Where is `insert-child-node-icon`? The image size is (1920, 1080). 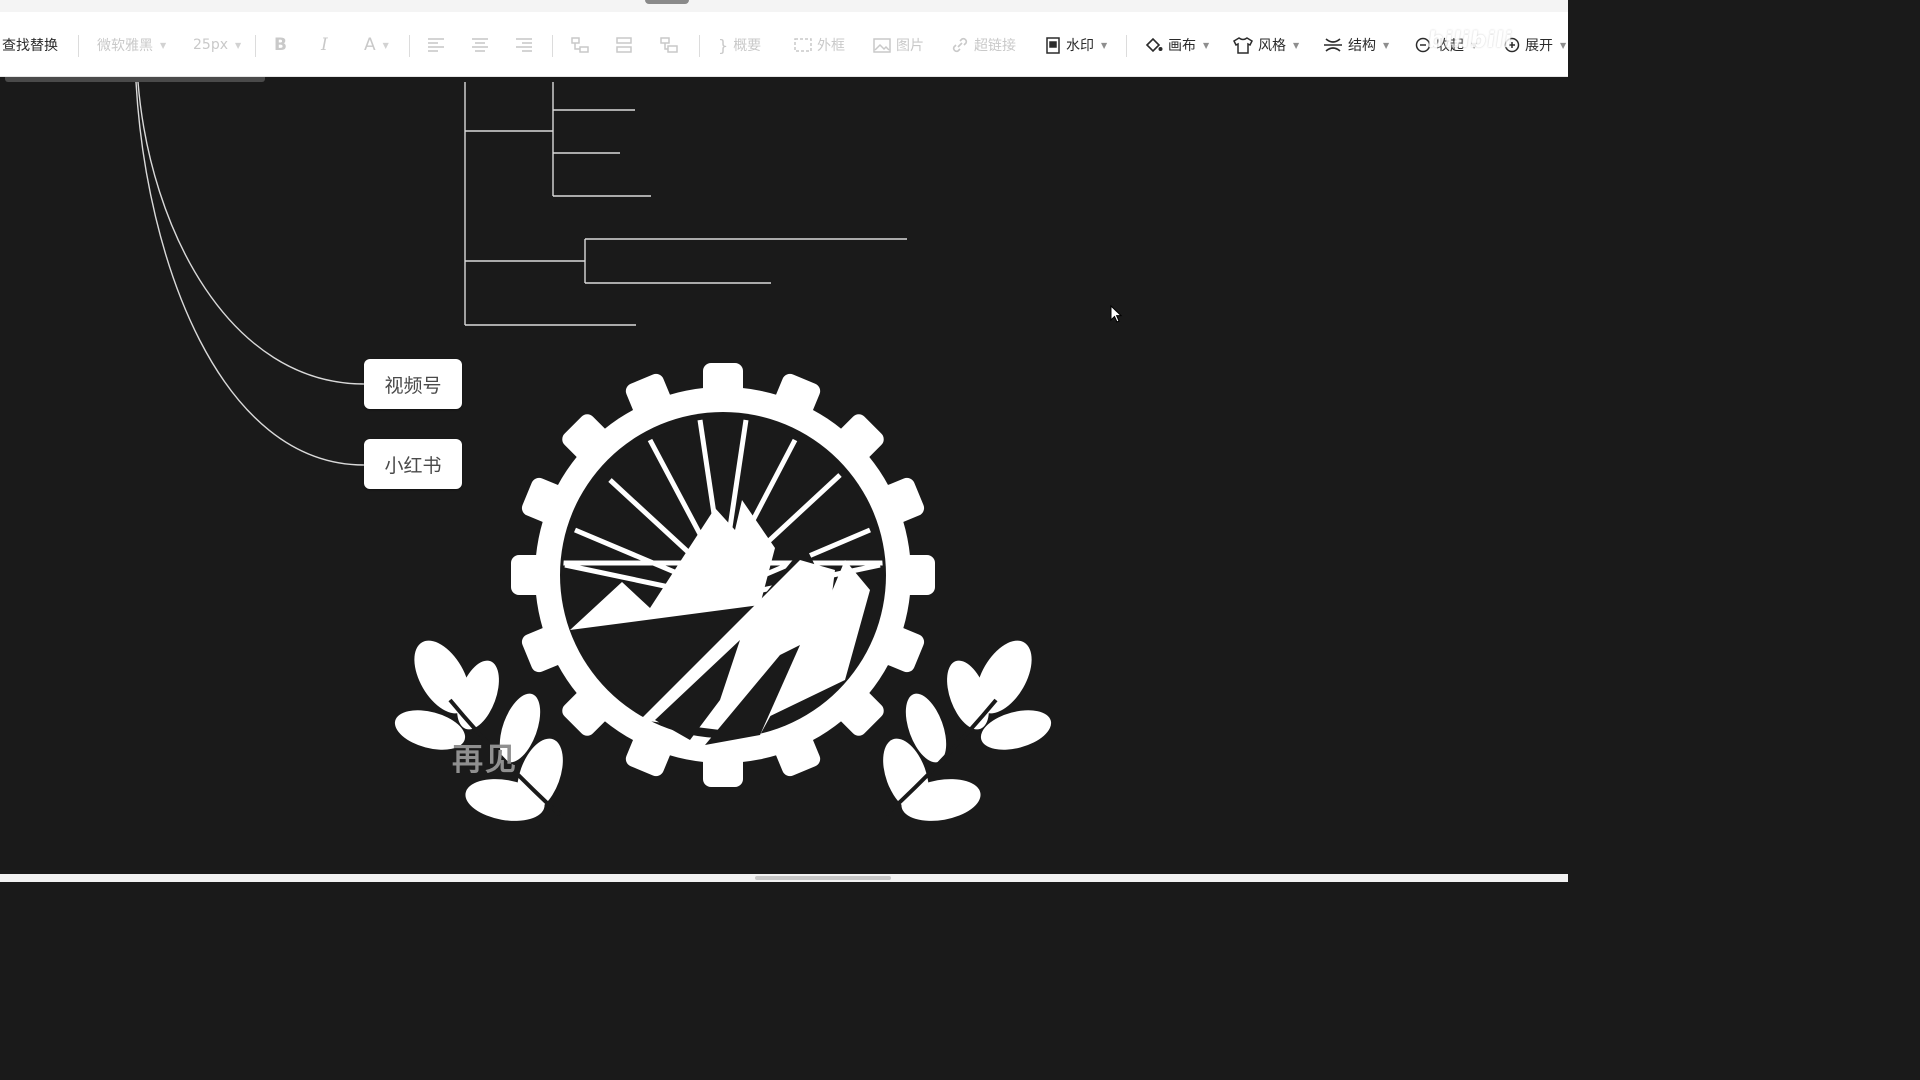 insert-child-node-icon is located at coordinates (580, 45).